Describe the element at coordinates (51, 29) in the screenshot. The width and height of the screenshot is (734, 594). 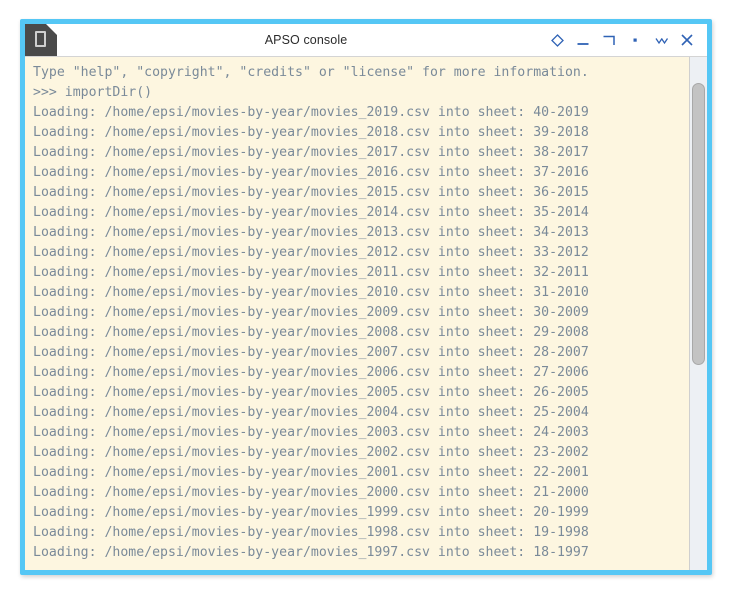
I see `icon-fold` at that location.